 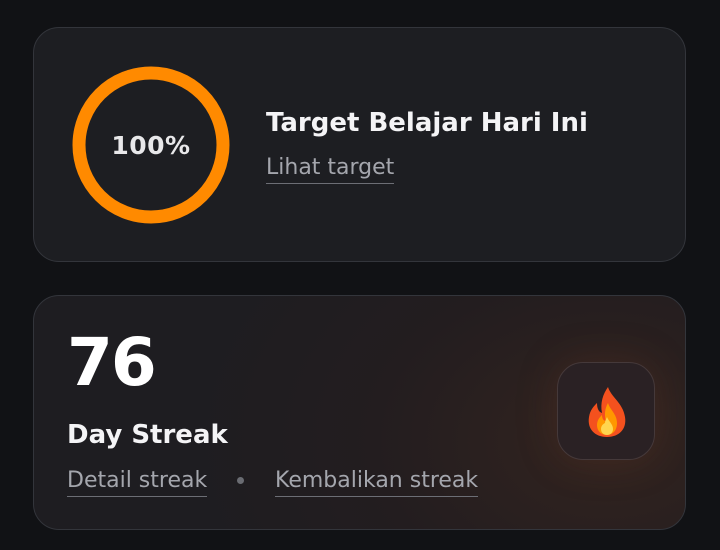 I want to click on streak-label: Day Streak, so click(x=147, y=435).